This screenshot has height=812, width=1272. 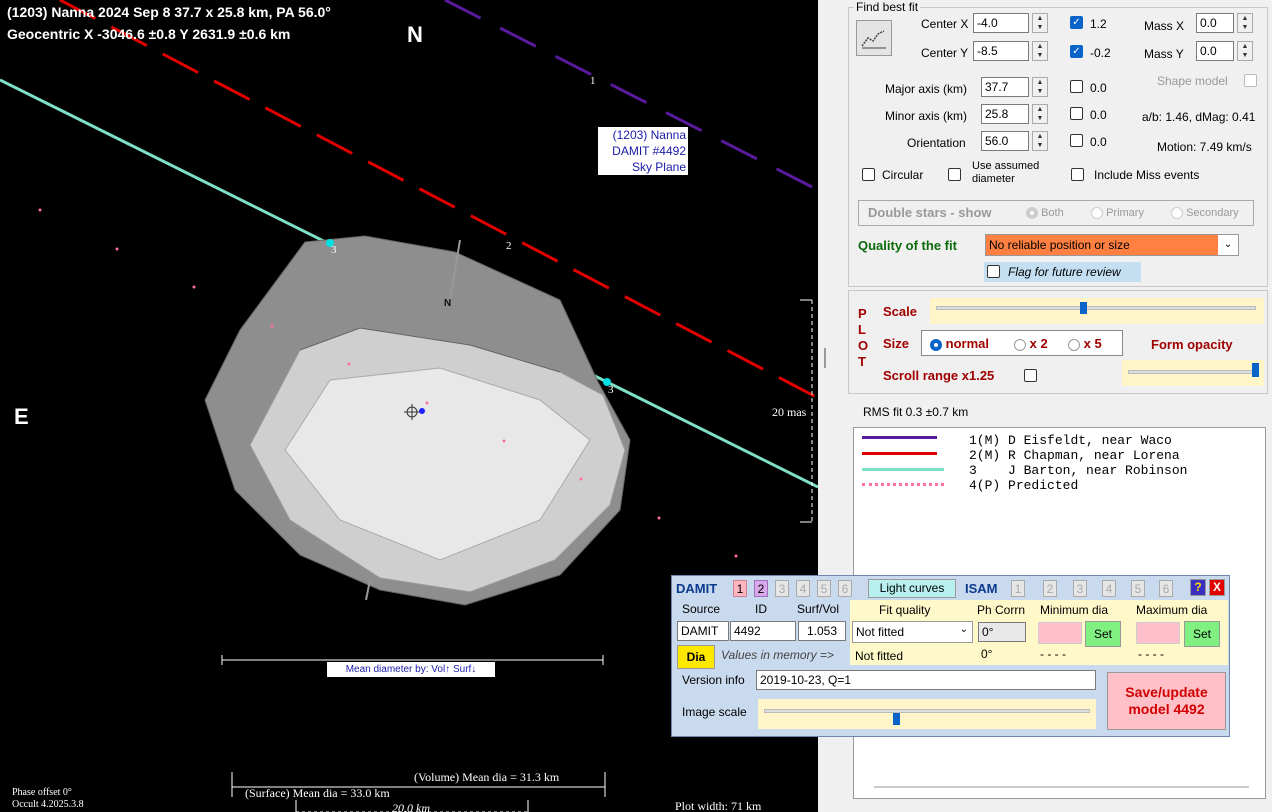 What do you see at coordinates (880, 632) in the screenshot?
I see `fit-quality-value: Not fitted` at bounding box center [880, 632].